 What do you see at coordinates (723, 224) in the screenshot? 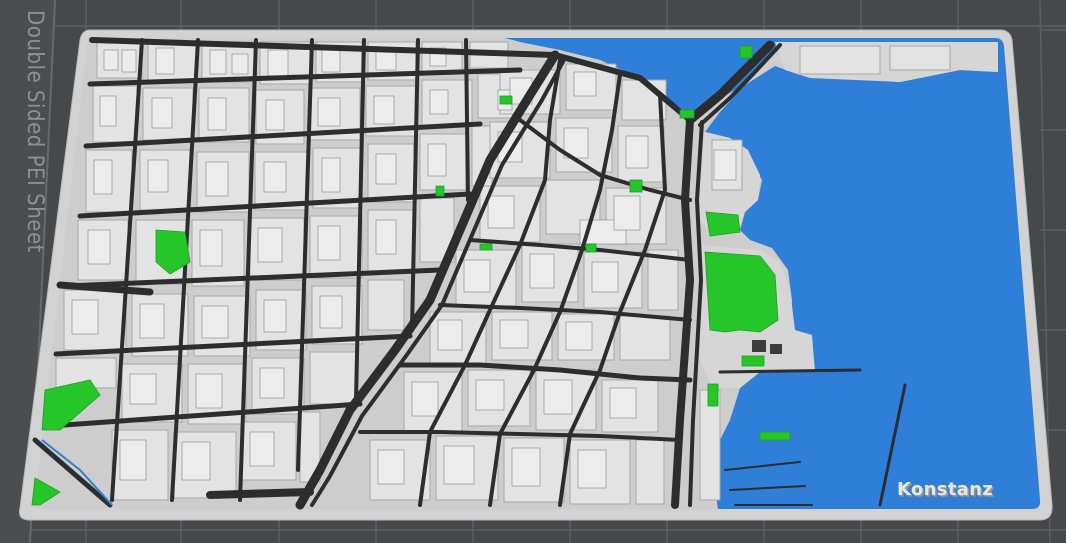
I see `park-island` at bounding box center [723, 224].